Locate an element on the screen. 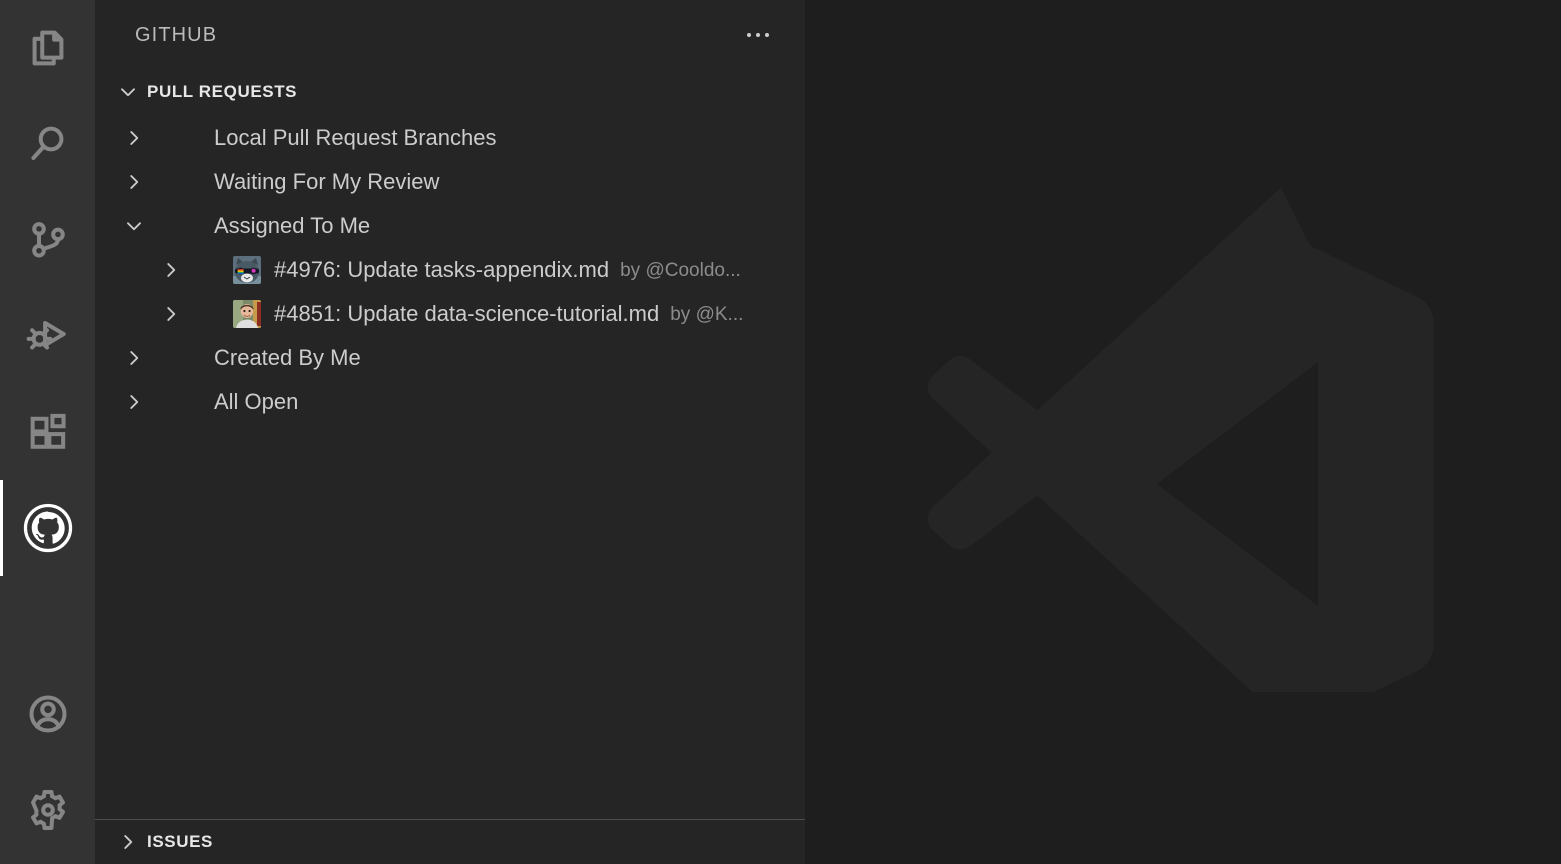 Image resolution: width=1561 pixels, height=864 pixels. activity-bar-item-manage is located at coordinates (47, 810).